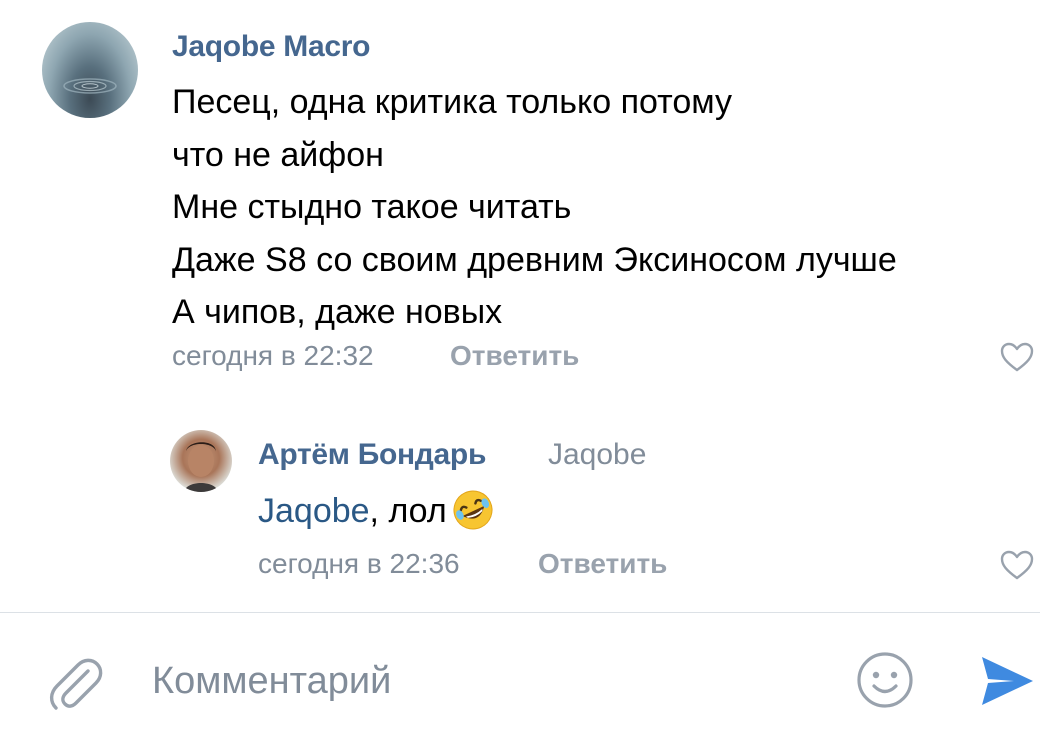 Image resolution: width=1040 pixels, height=742 pixels. I want to click on comment-text-line: Мне стыдно такое читать, so click(372, 207).